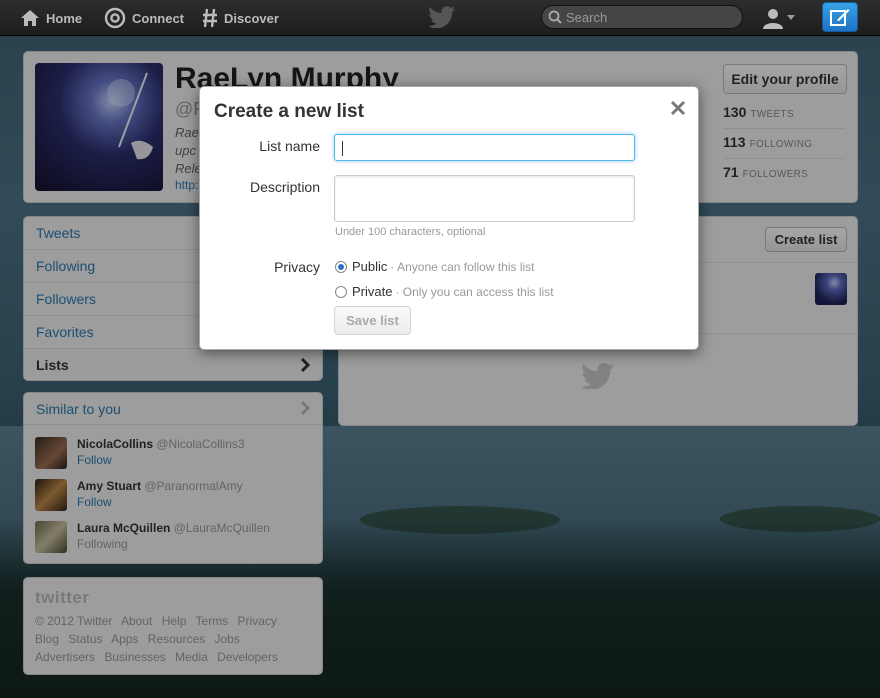 The image size is (880, 698). I want to click on user-menu, so click(778, 18).